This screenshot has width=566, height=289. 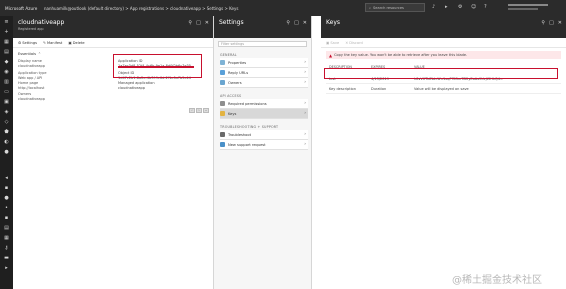 What do you see at coordinates (486, 7) in the screenshot?
I see `help-icon: ?` at bounding box center [486, 7].